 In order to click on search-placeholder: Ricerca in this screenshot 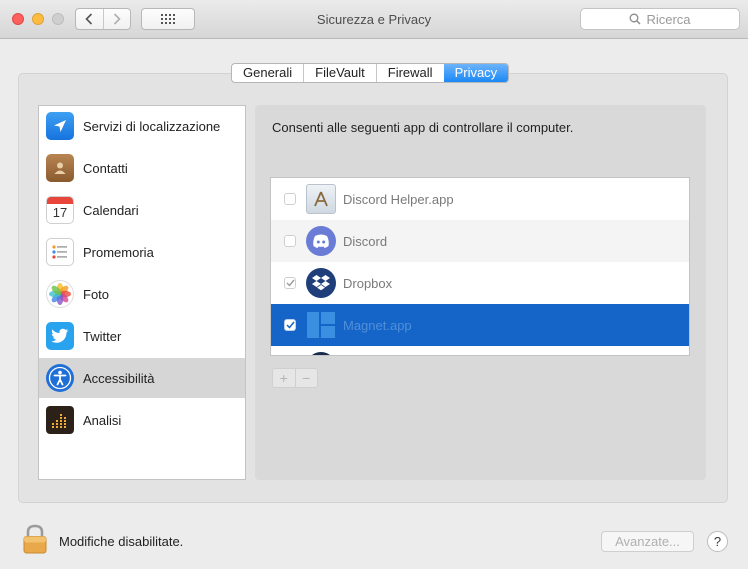, I will do `click(668, 19)`.